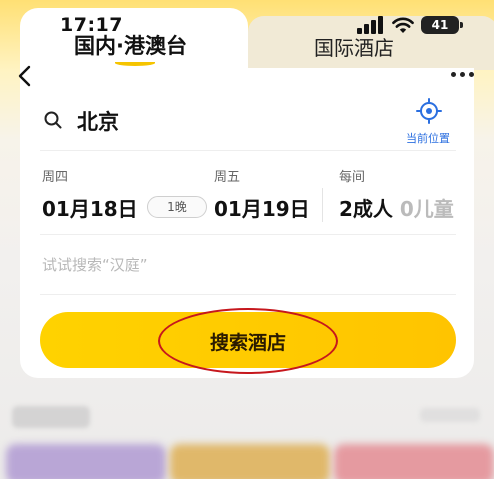 This screenshot has height=479, width=494. I want to click on current-location-button: 当前位置, so click(428, 120).